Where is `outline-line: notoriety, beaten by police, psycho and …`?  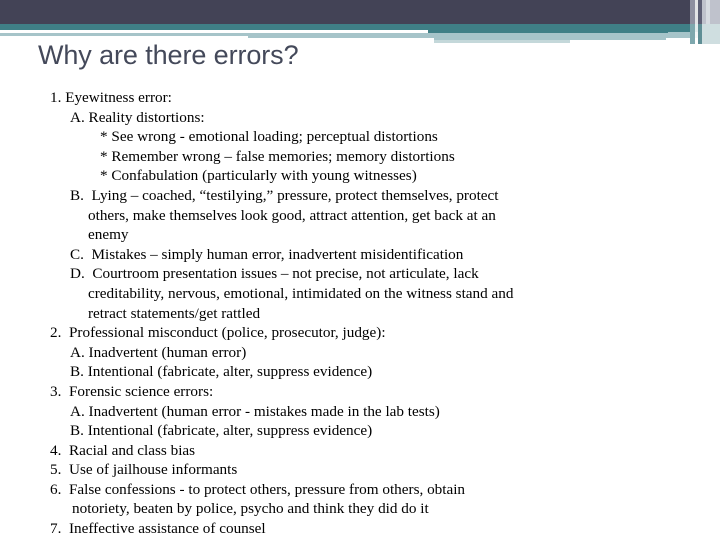
outline-line: notoriety, beaten by police, psycho and … is located at coordinates (250, 509).